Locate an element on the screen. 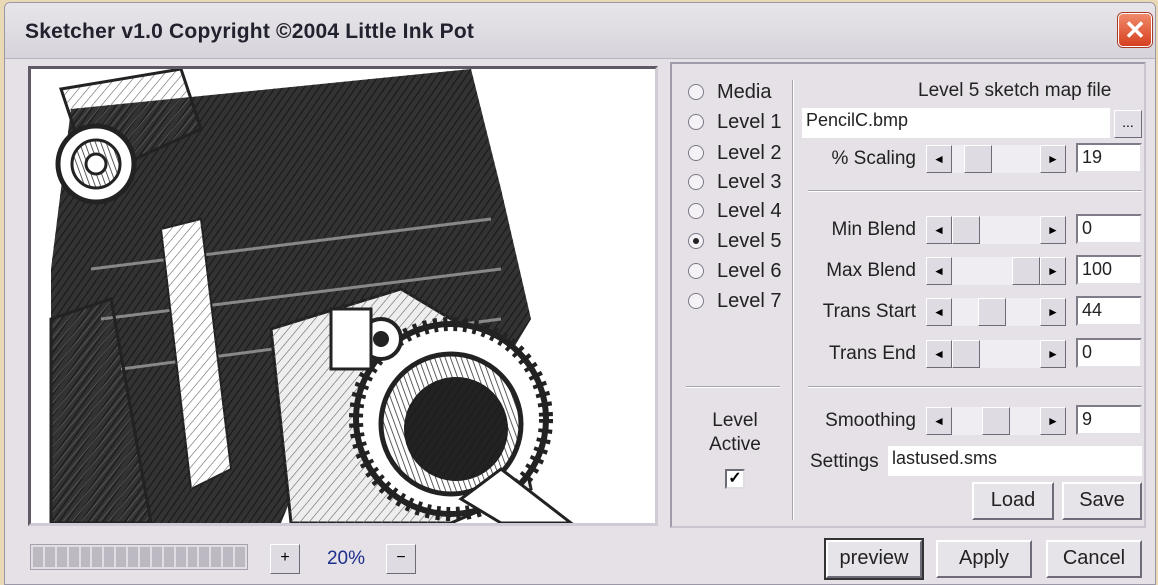 The image size is (1158, 585). smoothing-value-input: 9 is located at coordinates (1109, 420).